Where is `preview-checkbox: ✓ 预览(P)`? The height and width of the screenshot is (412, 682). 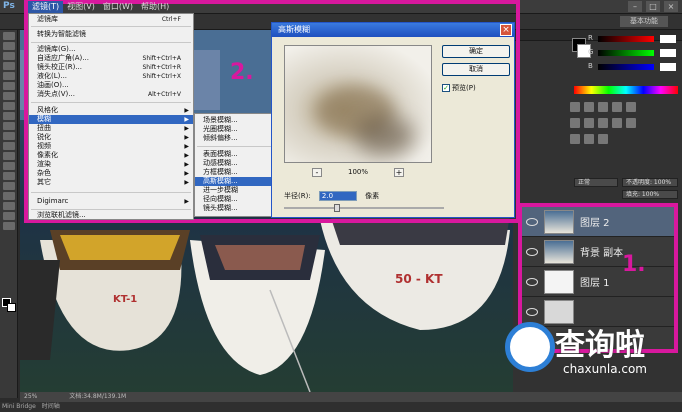
preview-checkbox: ✓ 预览(P) is located at coordinates (459, 88).